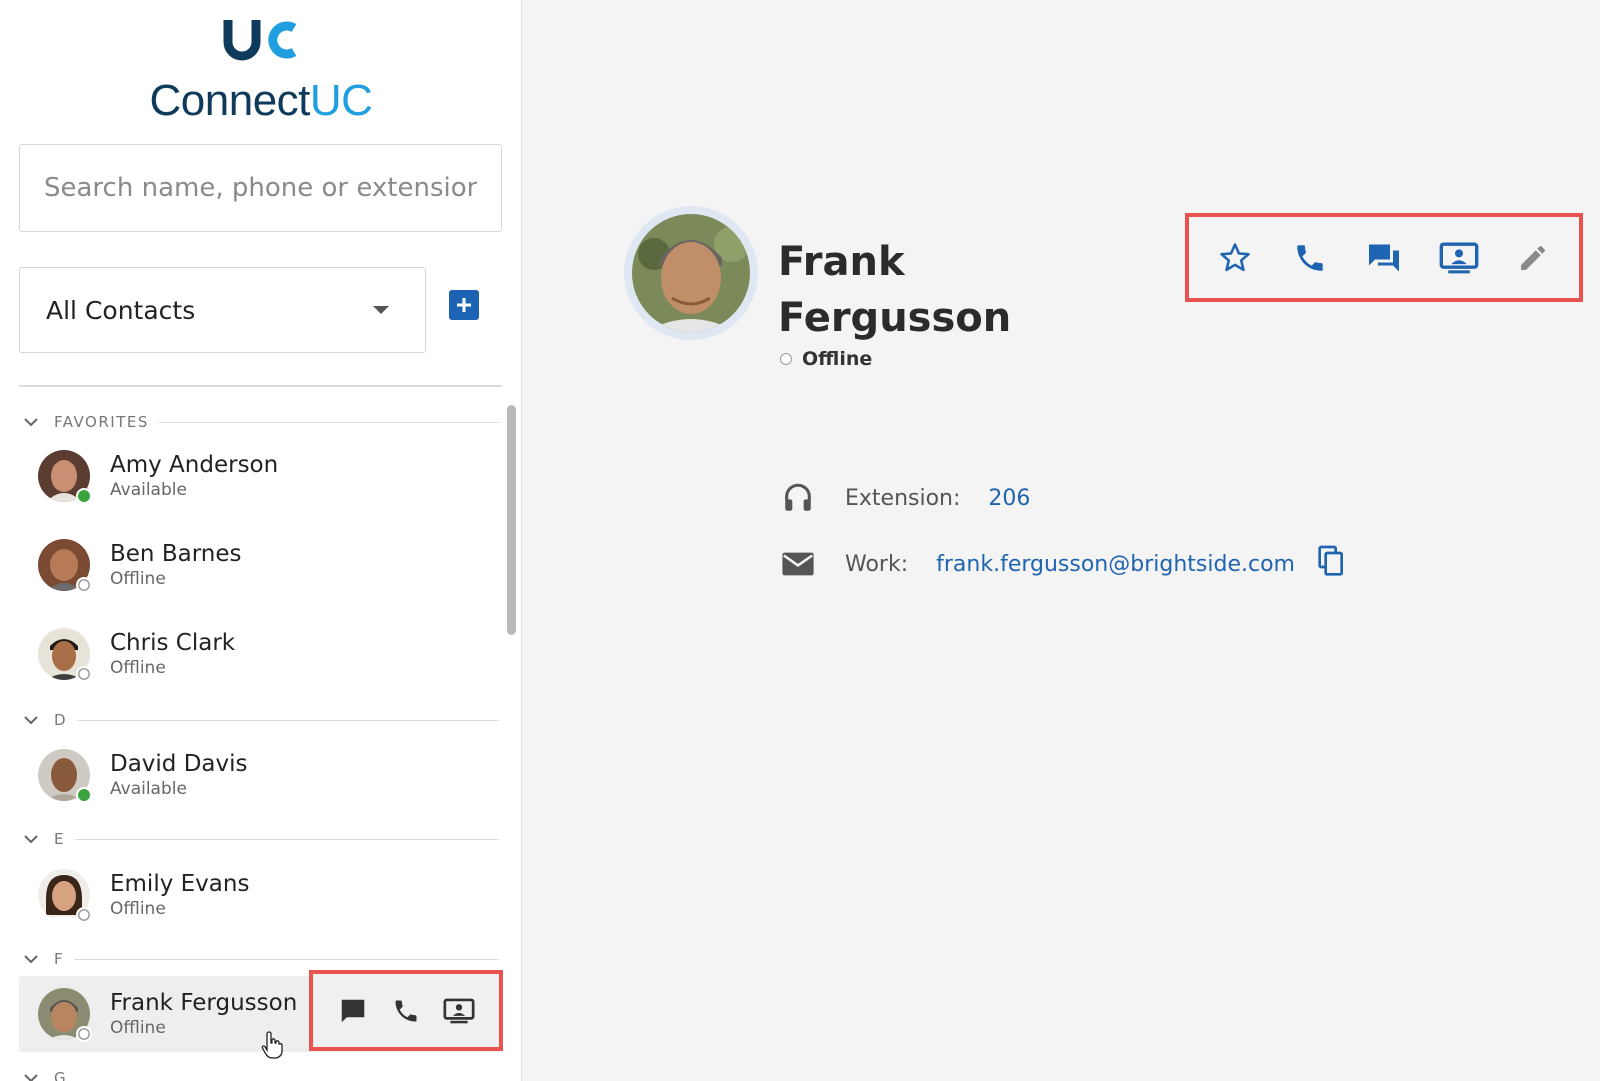 This screenshot has height=1081, width=1600. I want to click on contact-hover-actions, so click(406, 1010).